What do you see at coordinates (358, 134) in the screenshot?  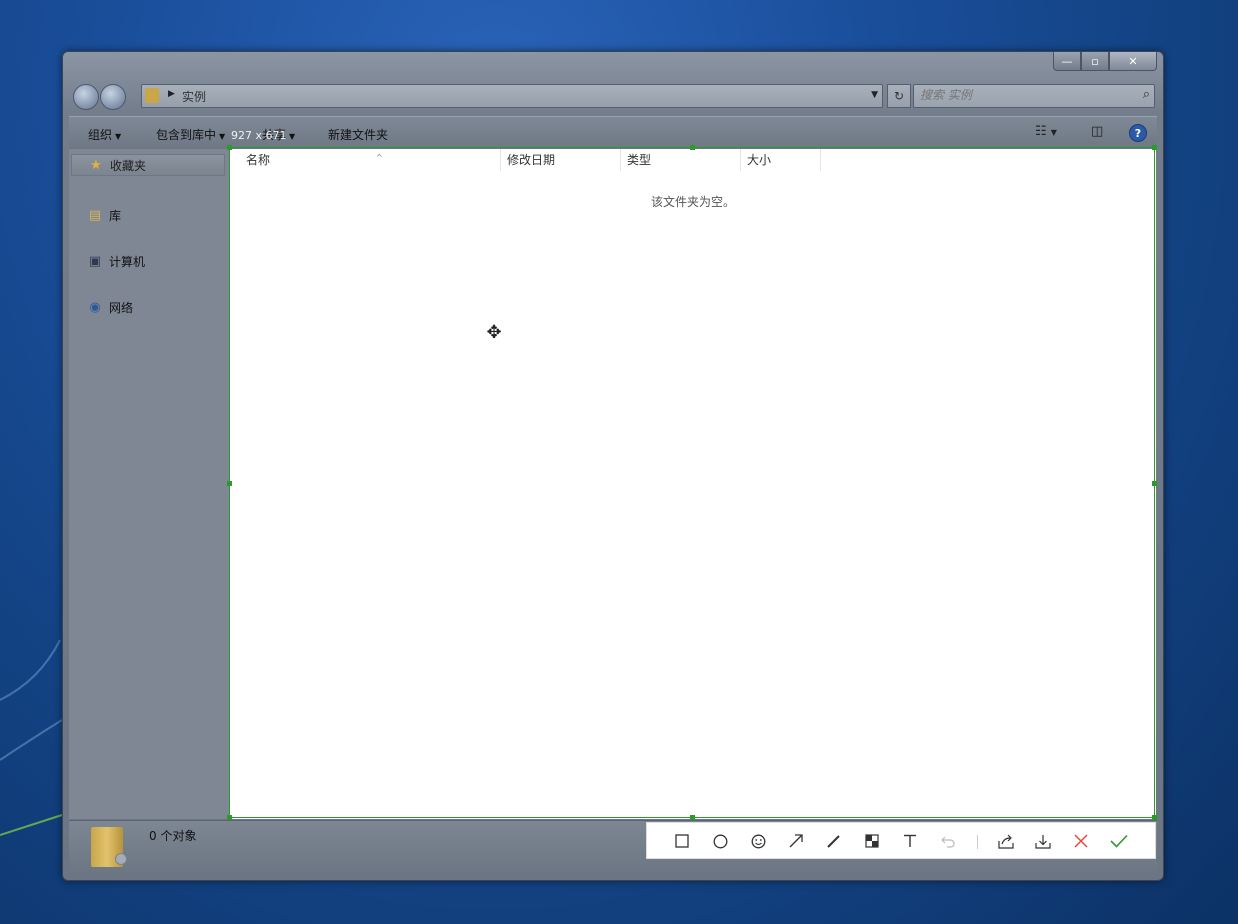 I see `new-folder-button: 新建文件夹` at bounding box center [358, 134].